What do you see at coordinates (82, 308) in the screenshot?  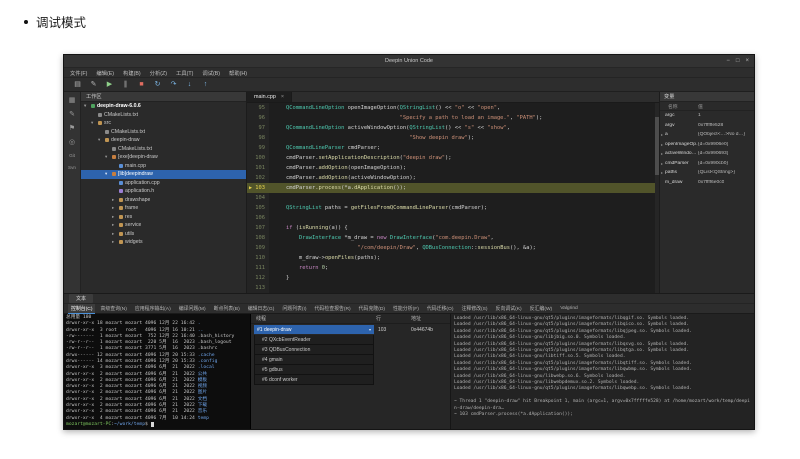 I see `bottom-tab: 控制台(C)` at bounding box center [82, 308].